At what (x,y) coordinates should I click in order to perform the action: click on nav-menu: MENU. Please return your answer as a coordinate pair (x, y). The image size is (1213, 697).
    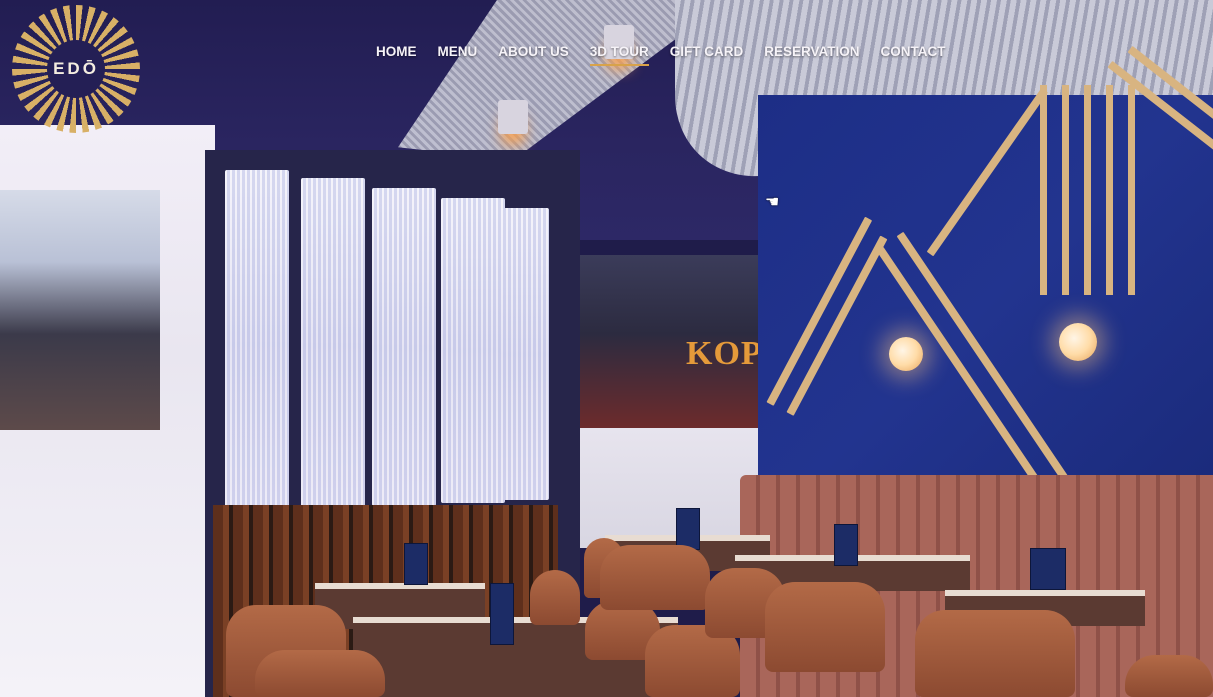
    Looking at the image, I should click on (458, 51).